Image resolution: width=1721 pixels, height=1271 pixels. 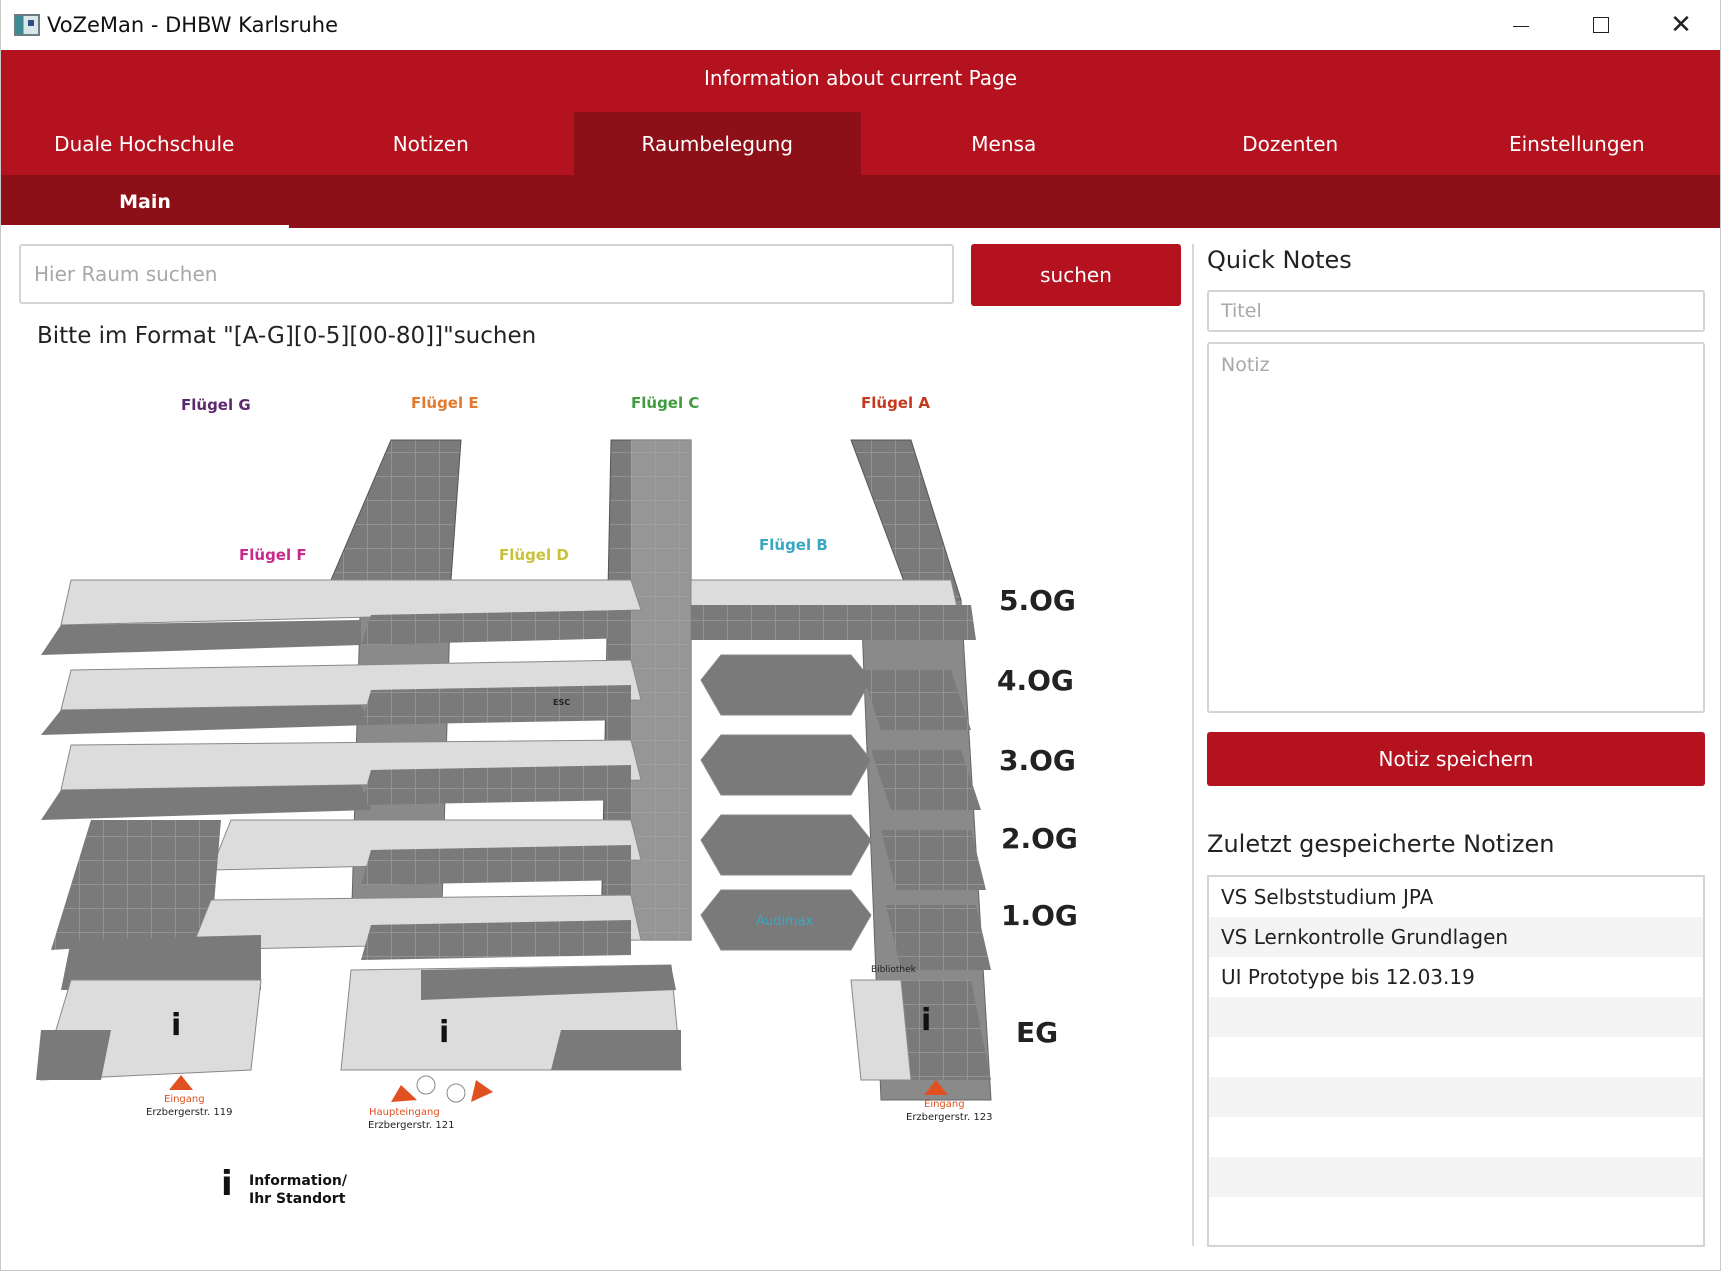 I want to click on close-icon: ✕, so click(x=1681, y=25).